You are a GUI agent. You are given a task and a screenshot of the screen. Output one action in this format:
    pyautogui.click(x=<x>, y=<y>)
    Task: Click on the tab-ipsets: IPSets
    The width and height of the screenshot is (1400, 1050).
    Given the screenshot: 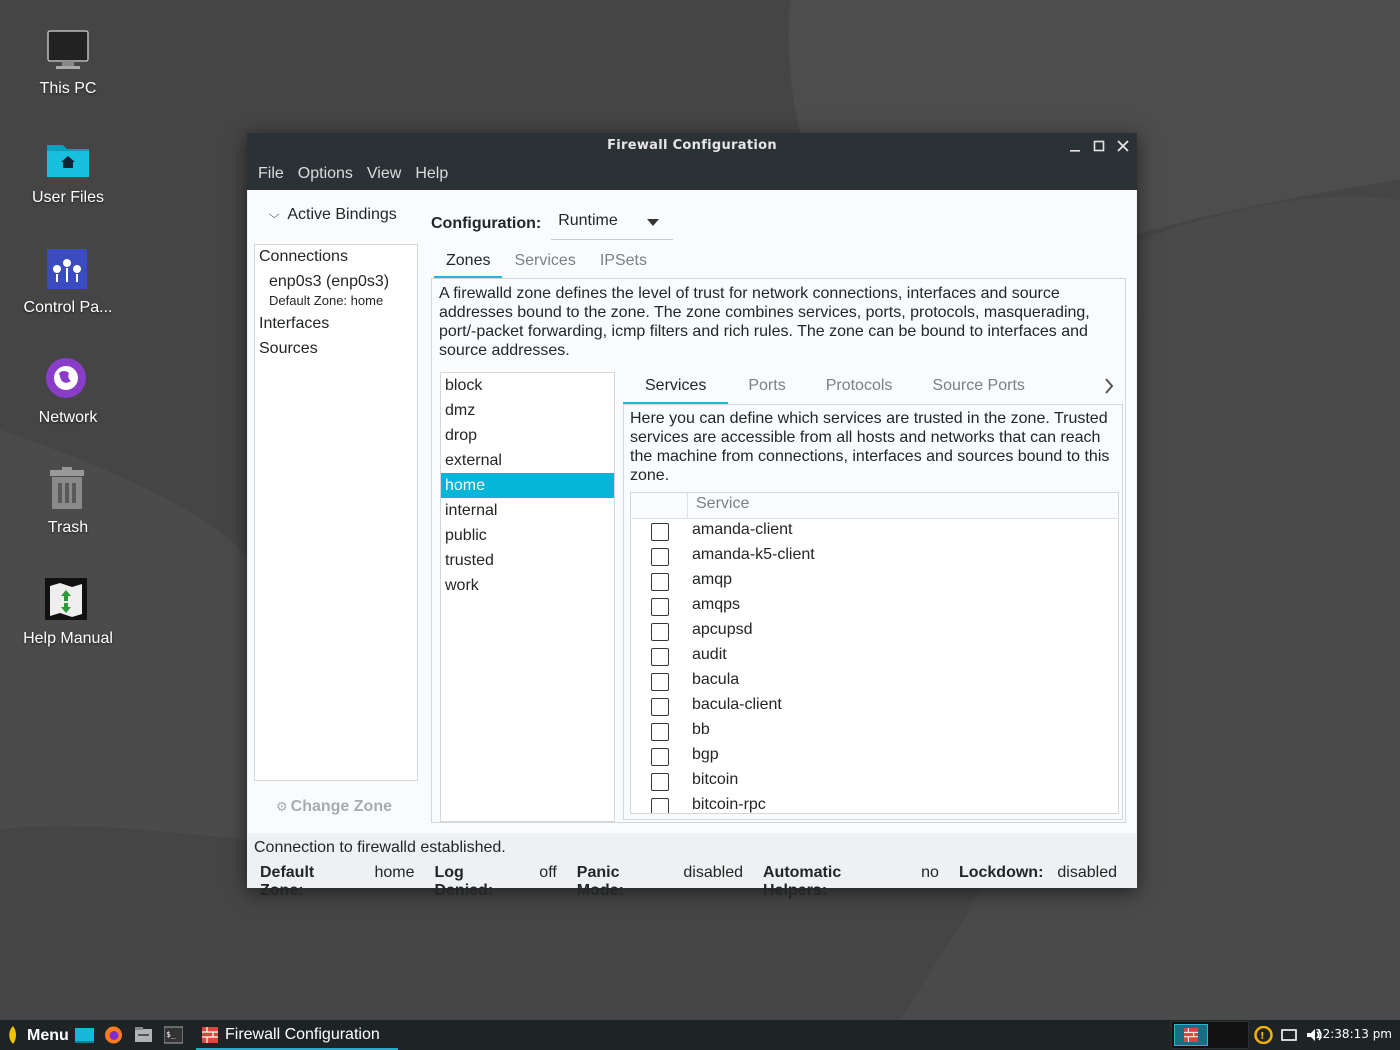 What is the action you would take?
    pyautogui.click(x=623, y=263)
    